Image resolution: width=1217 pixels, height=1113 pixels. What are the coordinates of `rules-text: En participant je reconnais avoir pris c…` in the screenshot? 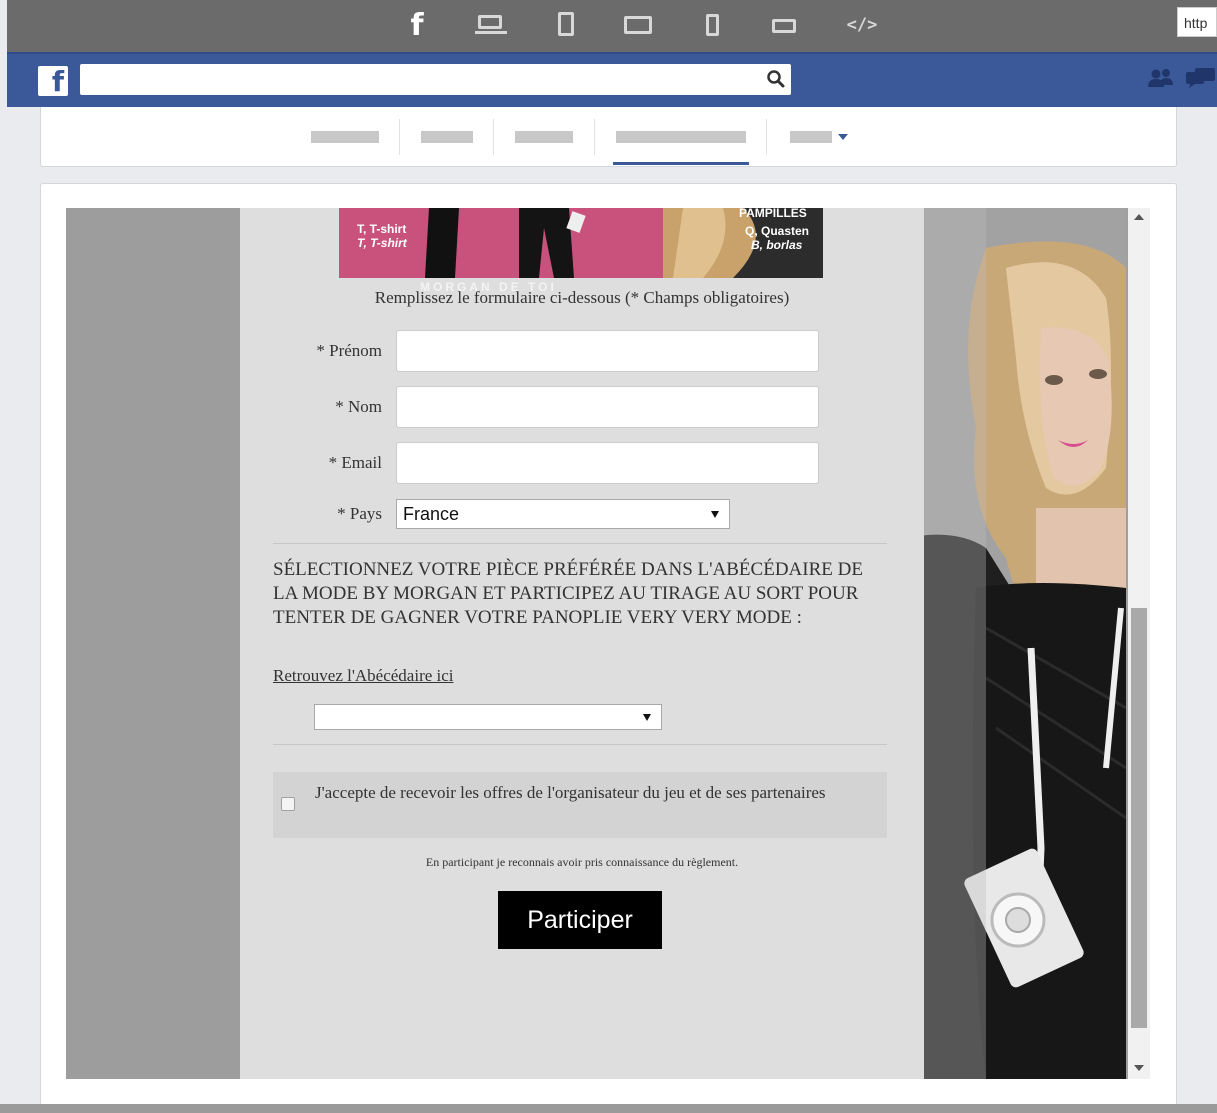 It's located at (582, 862).